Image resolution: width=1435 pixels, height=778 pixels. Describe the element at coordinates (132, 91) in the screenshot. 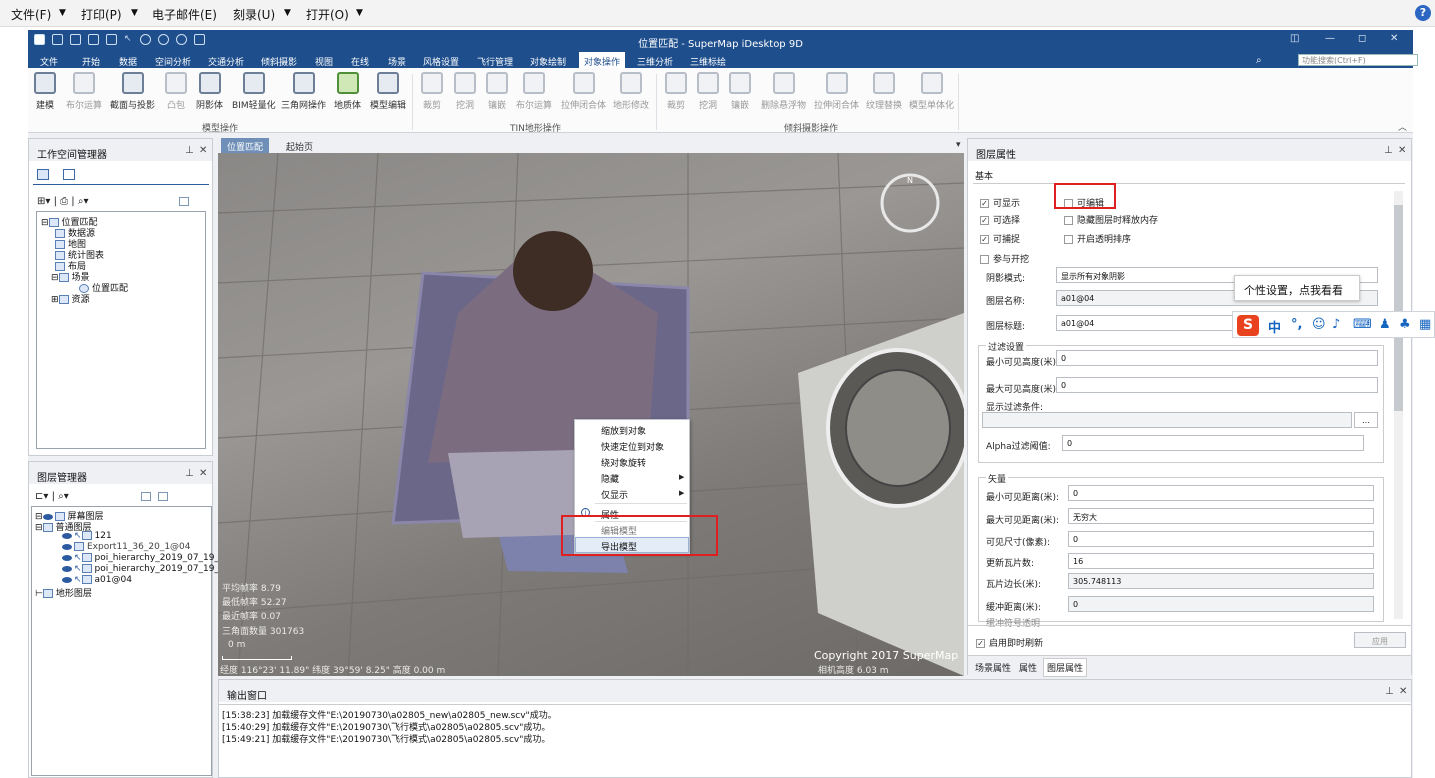

I see `section-projection-button: 截面与投影` at that location.